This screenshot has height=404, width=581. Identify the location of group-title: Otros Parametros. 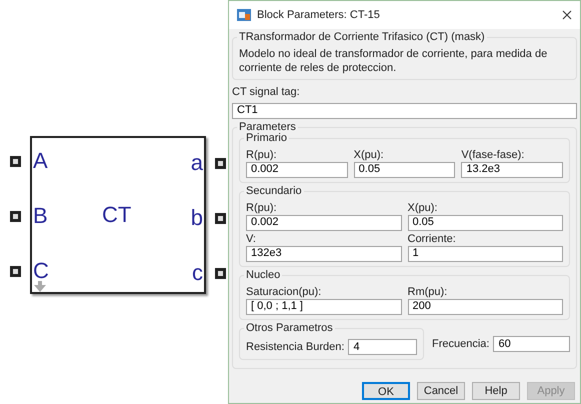
(289, 327).